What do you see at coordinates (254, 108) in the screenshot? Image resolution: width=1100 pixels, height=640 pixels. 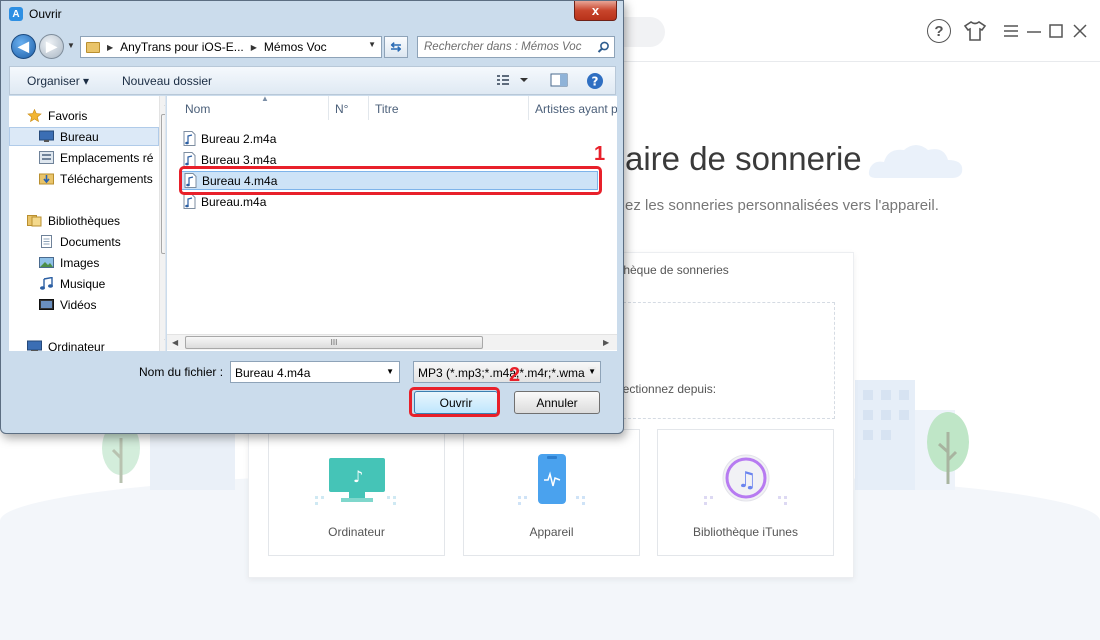 I see `column-header-name: ▲ Nom` at bounding box center [254, 108].